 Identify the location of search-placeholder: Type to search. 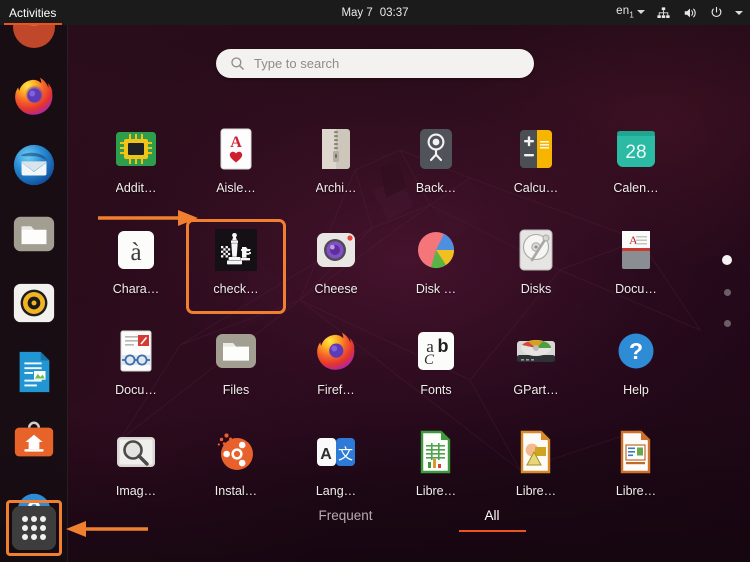
(297, 63).